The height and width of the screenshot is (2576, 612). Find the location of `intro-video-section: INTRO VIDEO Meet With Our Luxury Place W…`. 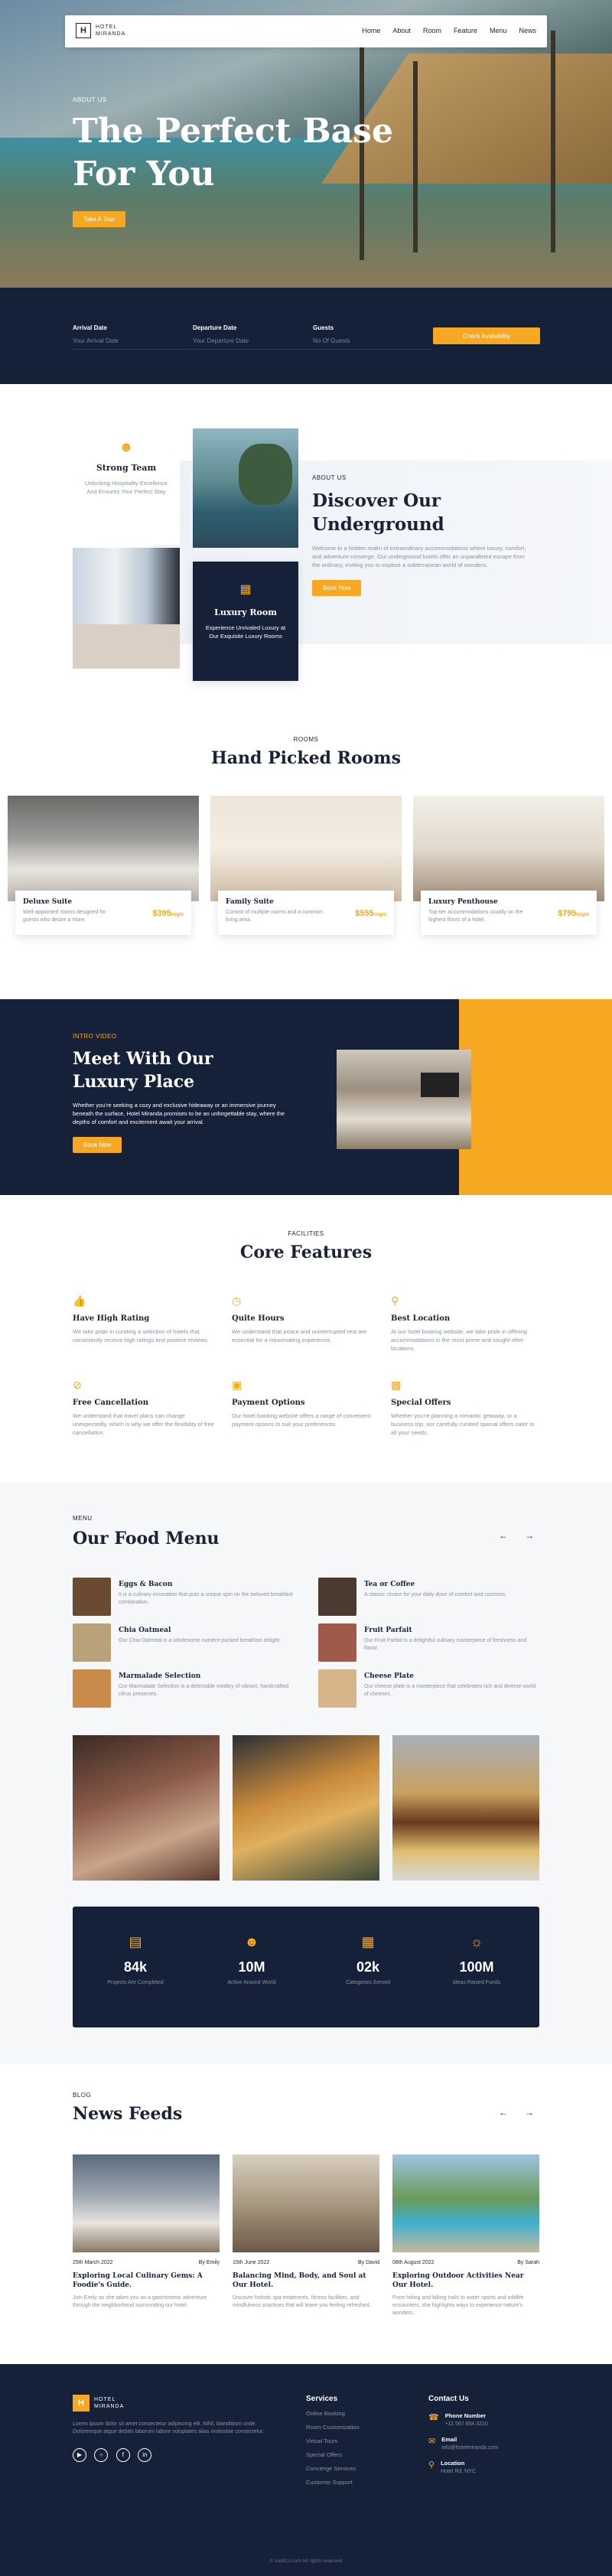

intro-video-section: INTRO VIDEO Meet With Our Luxury Place W… is located at coordinates (306, 1097).